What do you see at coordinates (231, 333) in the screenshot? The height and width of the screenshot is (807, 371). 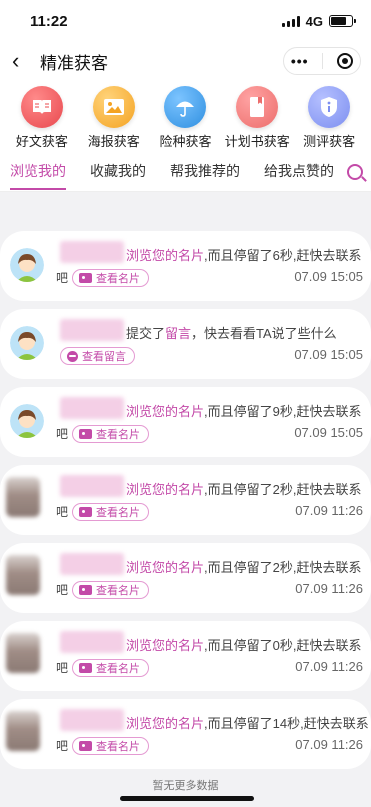 I see `activity-message: 提交了留言，快去看看TA说了些什么` at bounding box center [231, 333].